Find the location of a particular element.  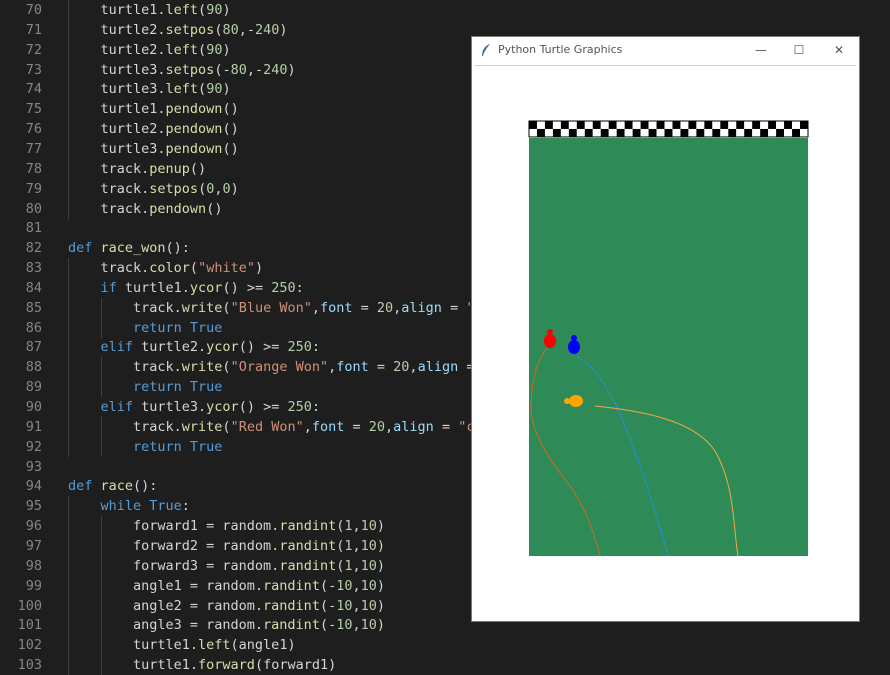

code-text: elif turtle2.ycor() >= 250: is located at coordinates (211, 347).